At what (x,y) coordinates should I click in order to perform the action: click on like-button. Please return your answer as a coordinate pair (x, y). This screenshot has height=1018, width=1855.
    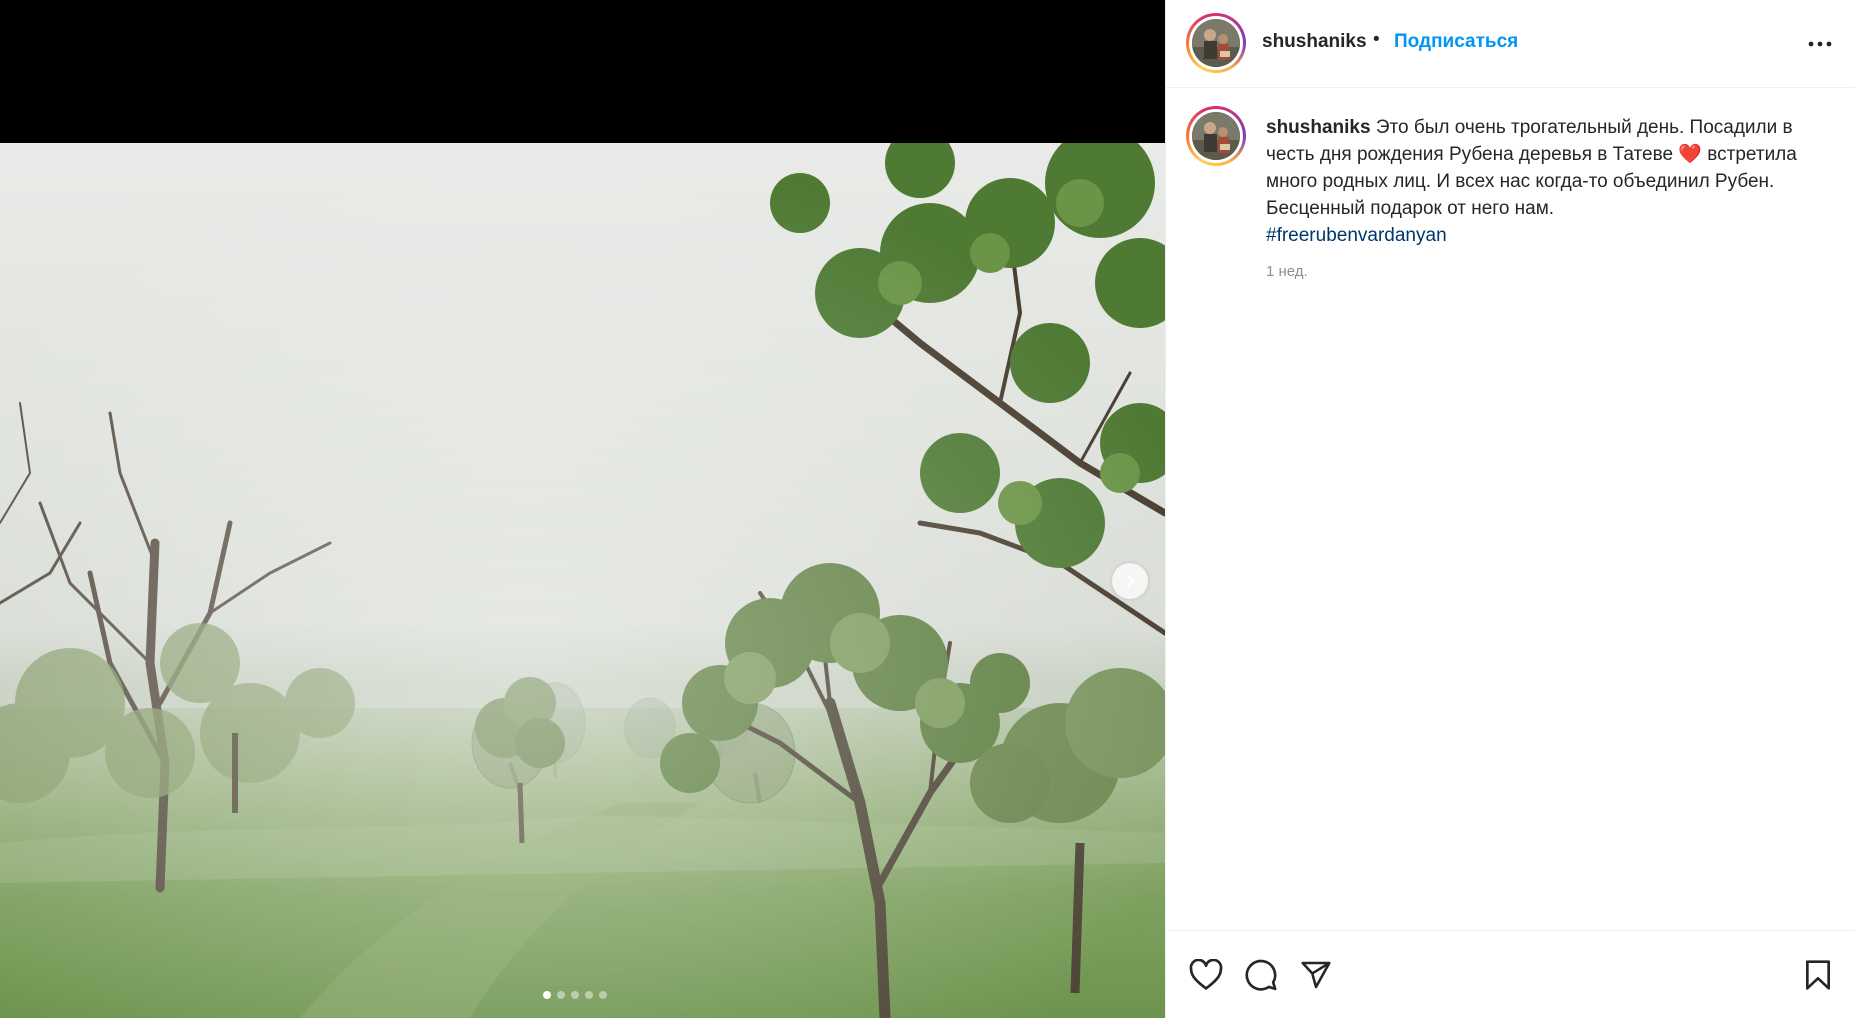
    Looking at the image, I should click on (1206, 975).